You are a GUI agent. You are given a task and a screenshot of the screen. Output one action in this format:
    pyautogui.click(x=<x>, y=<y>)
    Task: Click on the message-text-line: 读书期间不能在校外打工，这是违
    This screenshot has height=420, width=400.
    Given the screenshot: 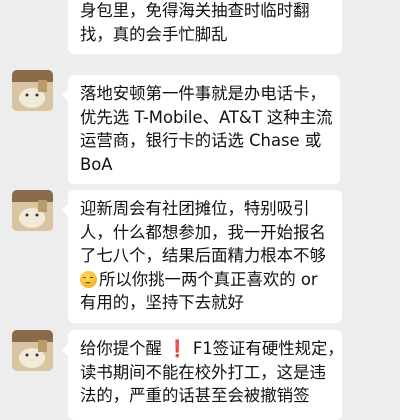 What is the action you would take?
    pyautogui.click(x=203, y=372)
    